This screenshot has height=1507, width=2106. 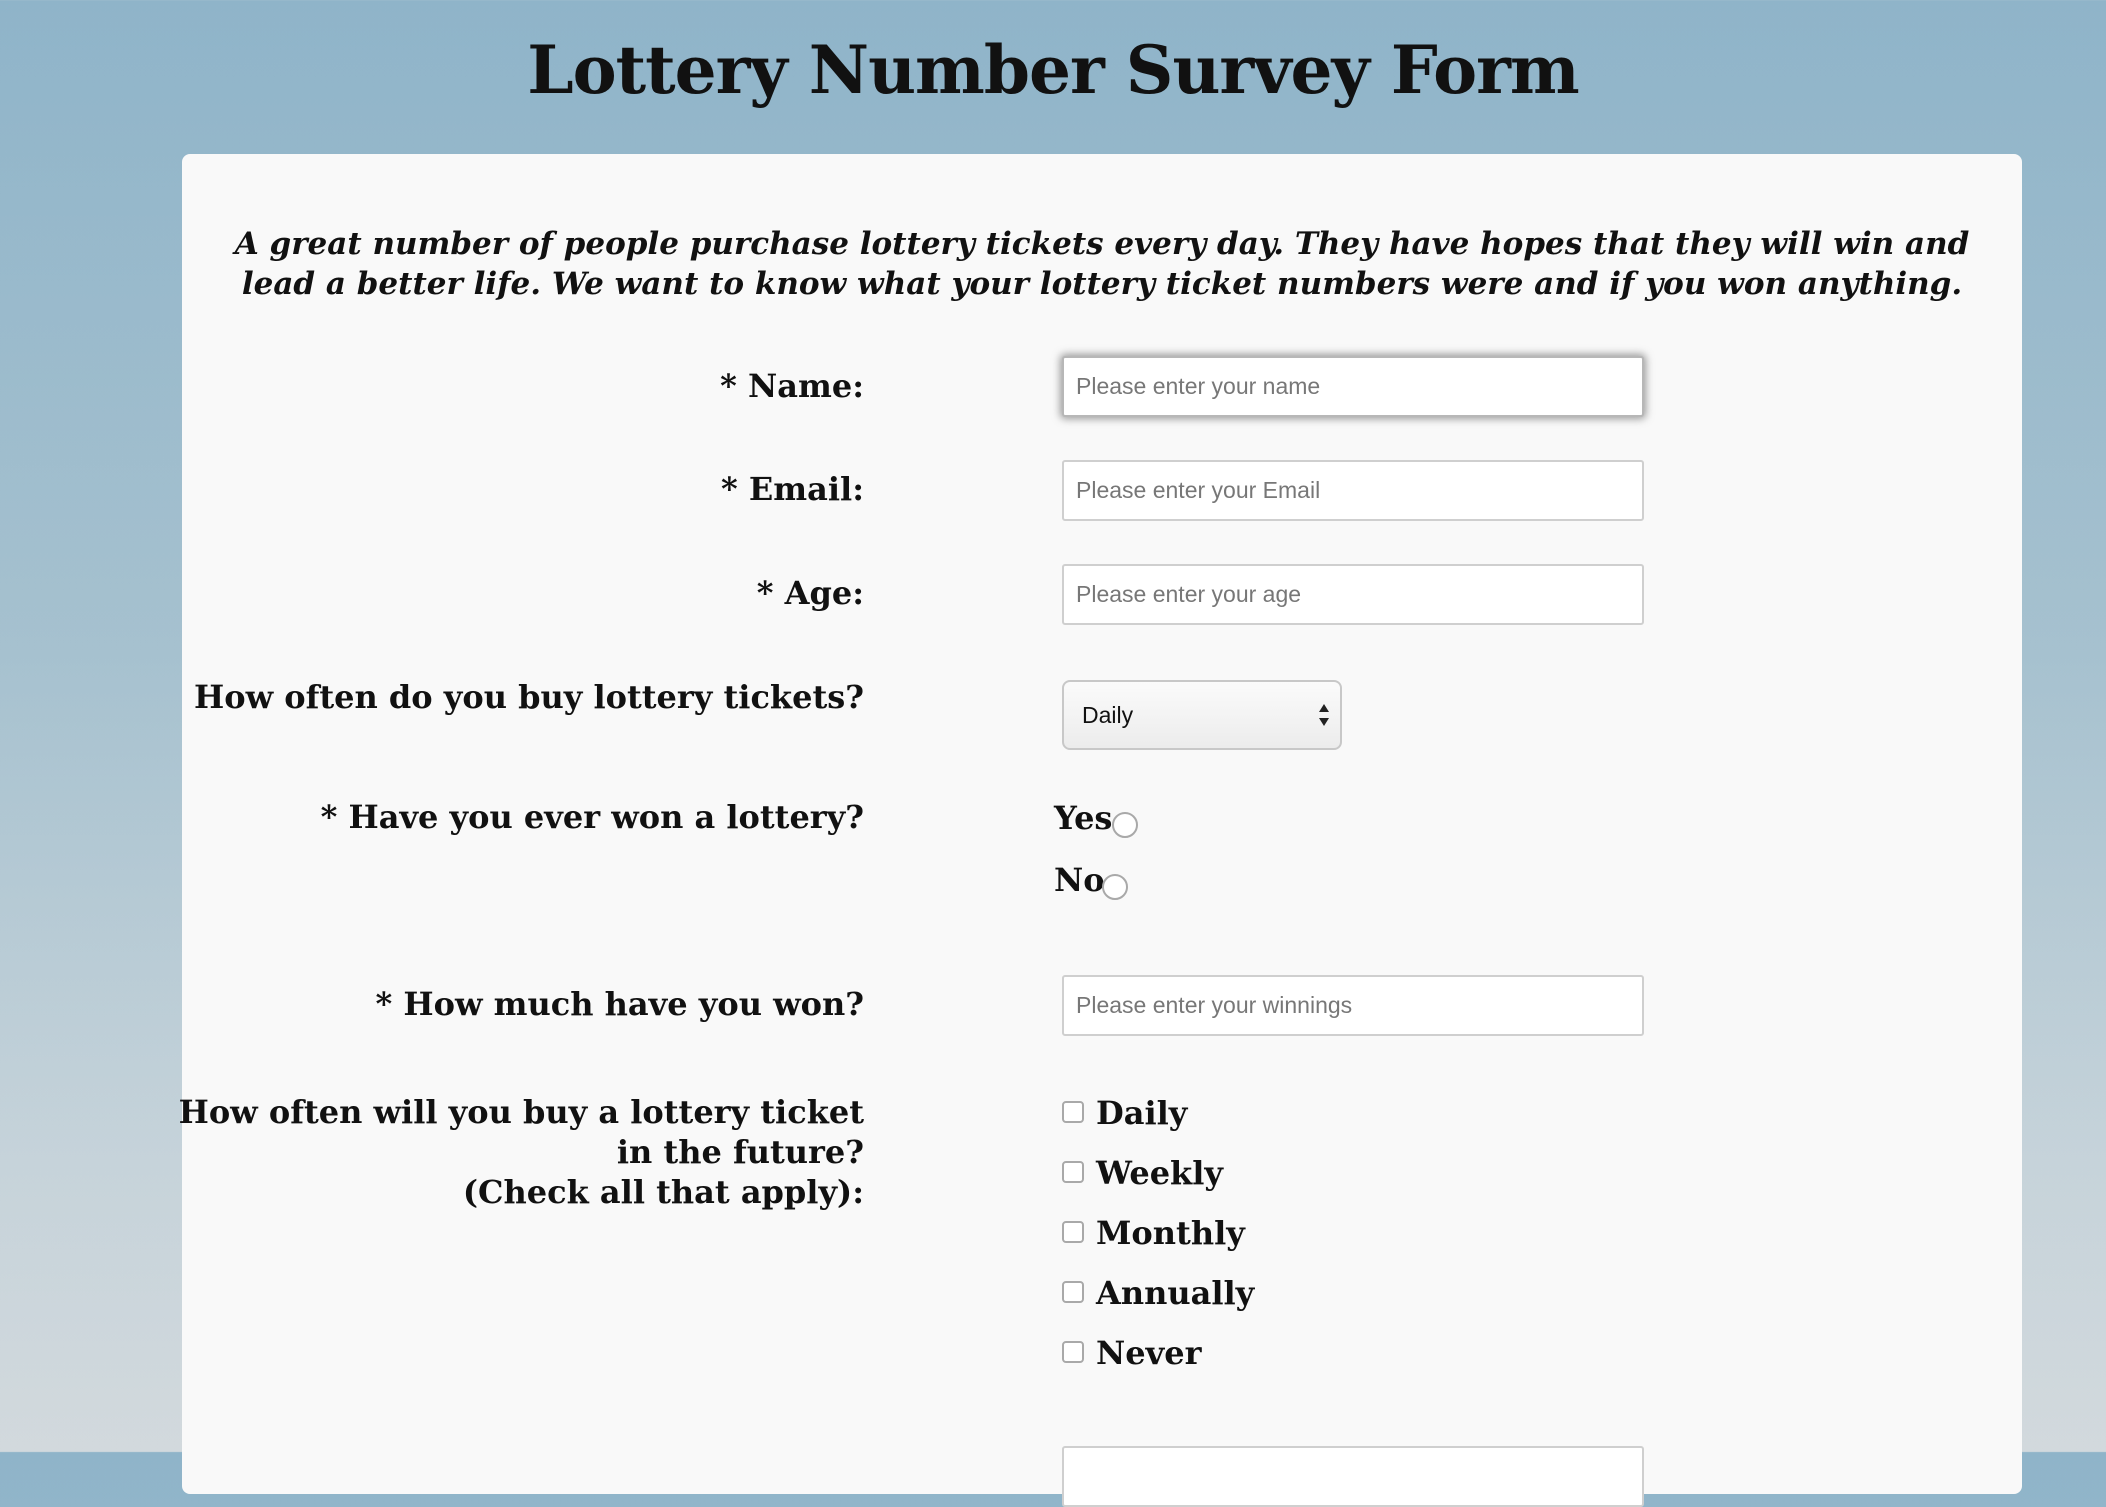 I want to click on future-weekly-checkbox, so click(x=1073, y=1172).